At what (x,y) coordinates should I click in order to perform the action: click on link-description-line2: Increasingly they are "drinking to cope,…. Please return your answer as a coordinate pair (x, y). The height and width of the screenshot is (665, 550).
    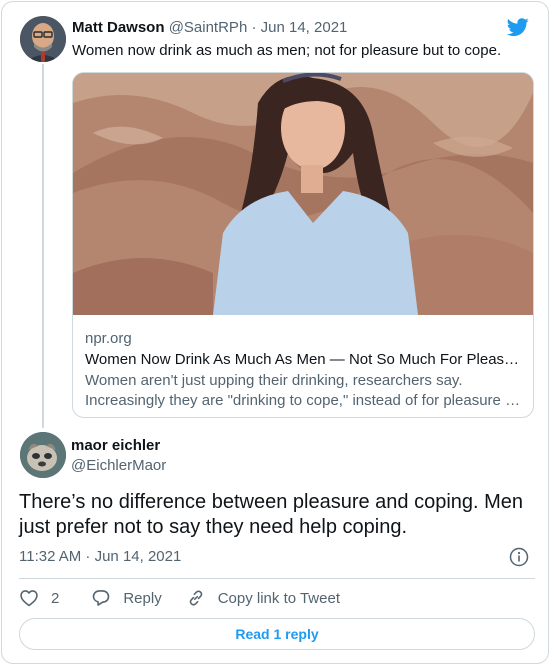
    Looking at the image, I should click on (304, 400).